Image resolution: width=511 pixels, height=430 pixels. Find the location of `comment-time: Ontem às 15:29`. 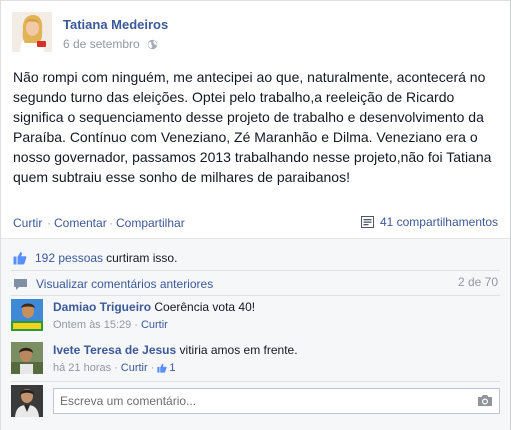

comment-time: Ontem às 15:29 is located at coordinates (92, 325).